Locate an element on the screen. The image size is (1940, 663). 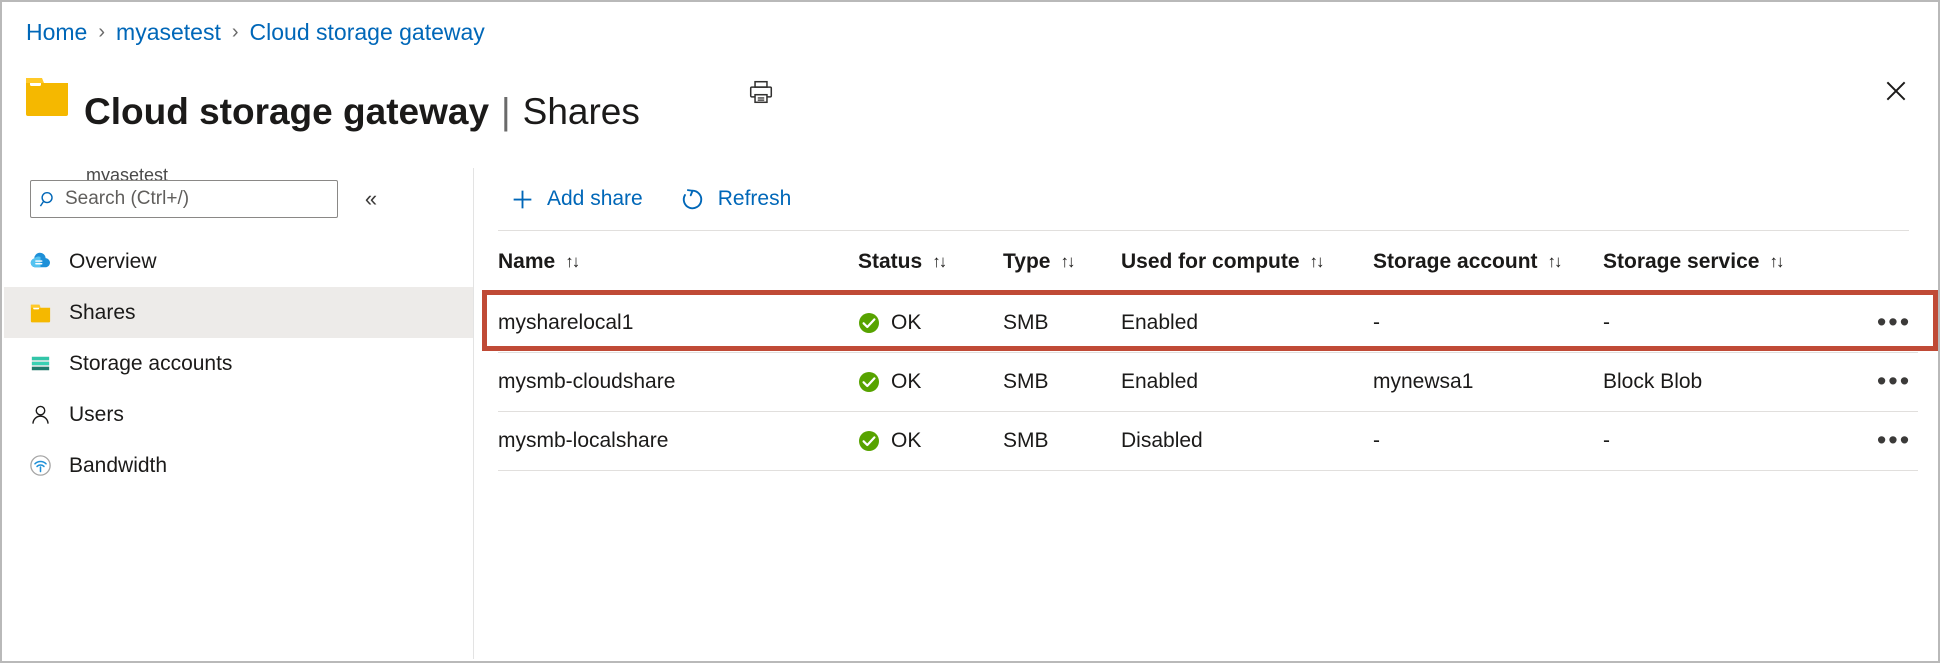
cloud-icon is located at coordinates (40, 262).